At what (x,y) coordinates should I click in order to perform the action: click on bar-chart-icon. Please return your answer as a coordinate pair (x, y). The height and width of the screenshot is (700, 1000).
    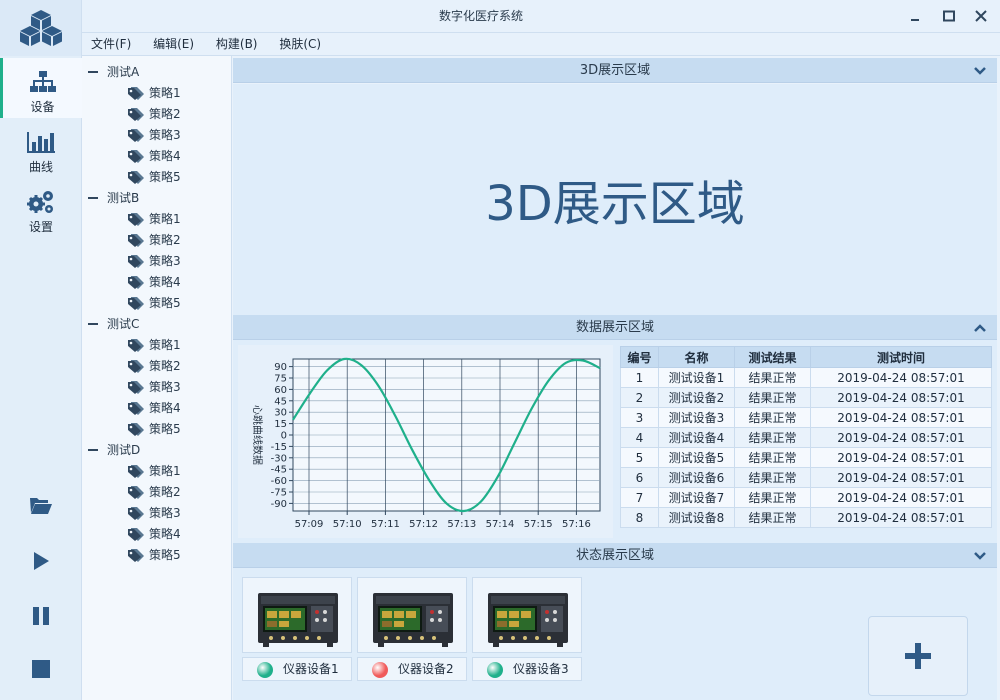
    Looking at the image, I should click on (41, 142).